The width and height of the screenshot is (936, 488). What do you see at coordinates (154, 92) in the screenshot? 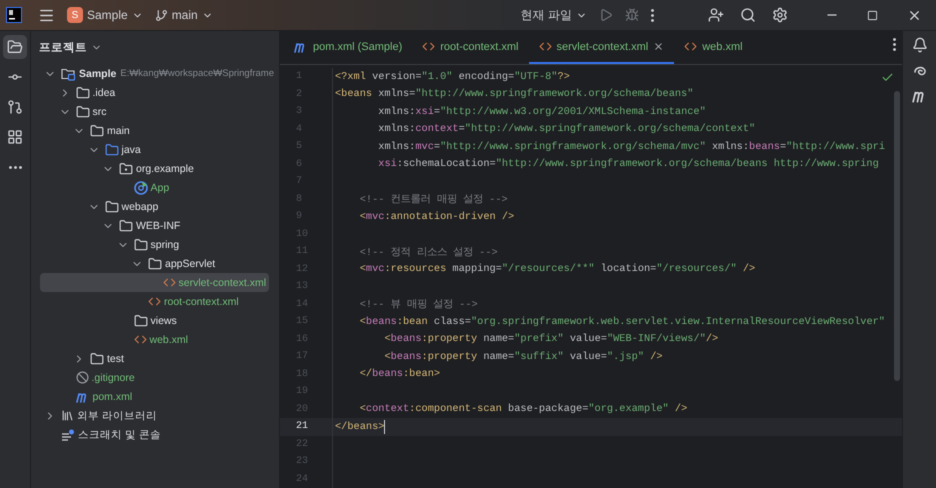
I see `tree-item: .idea` at bounding box center [154, 92].